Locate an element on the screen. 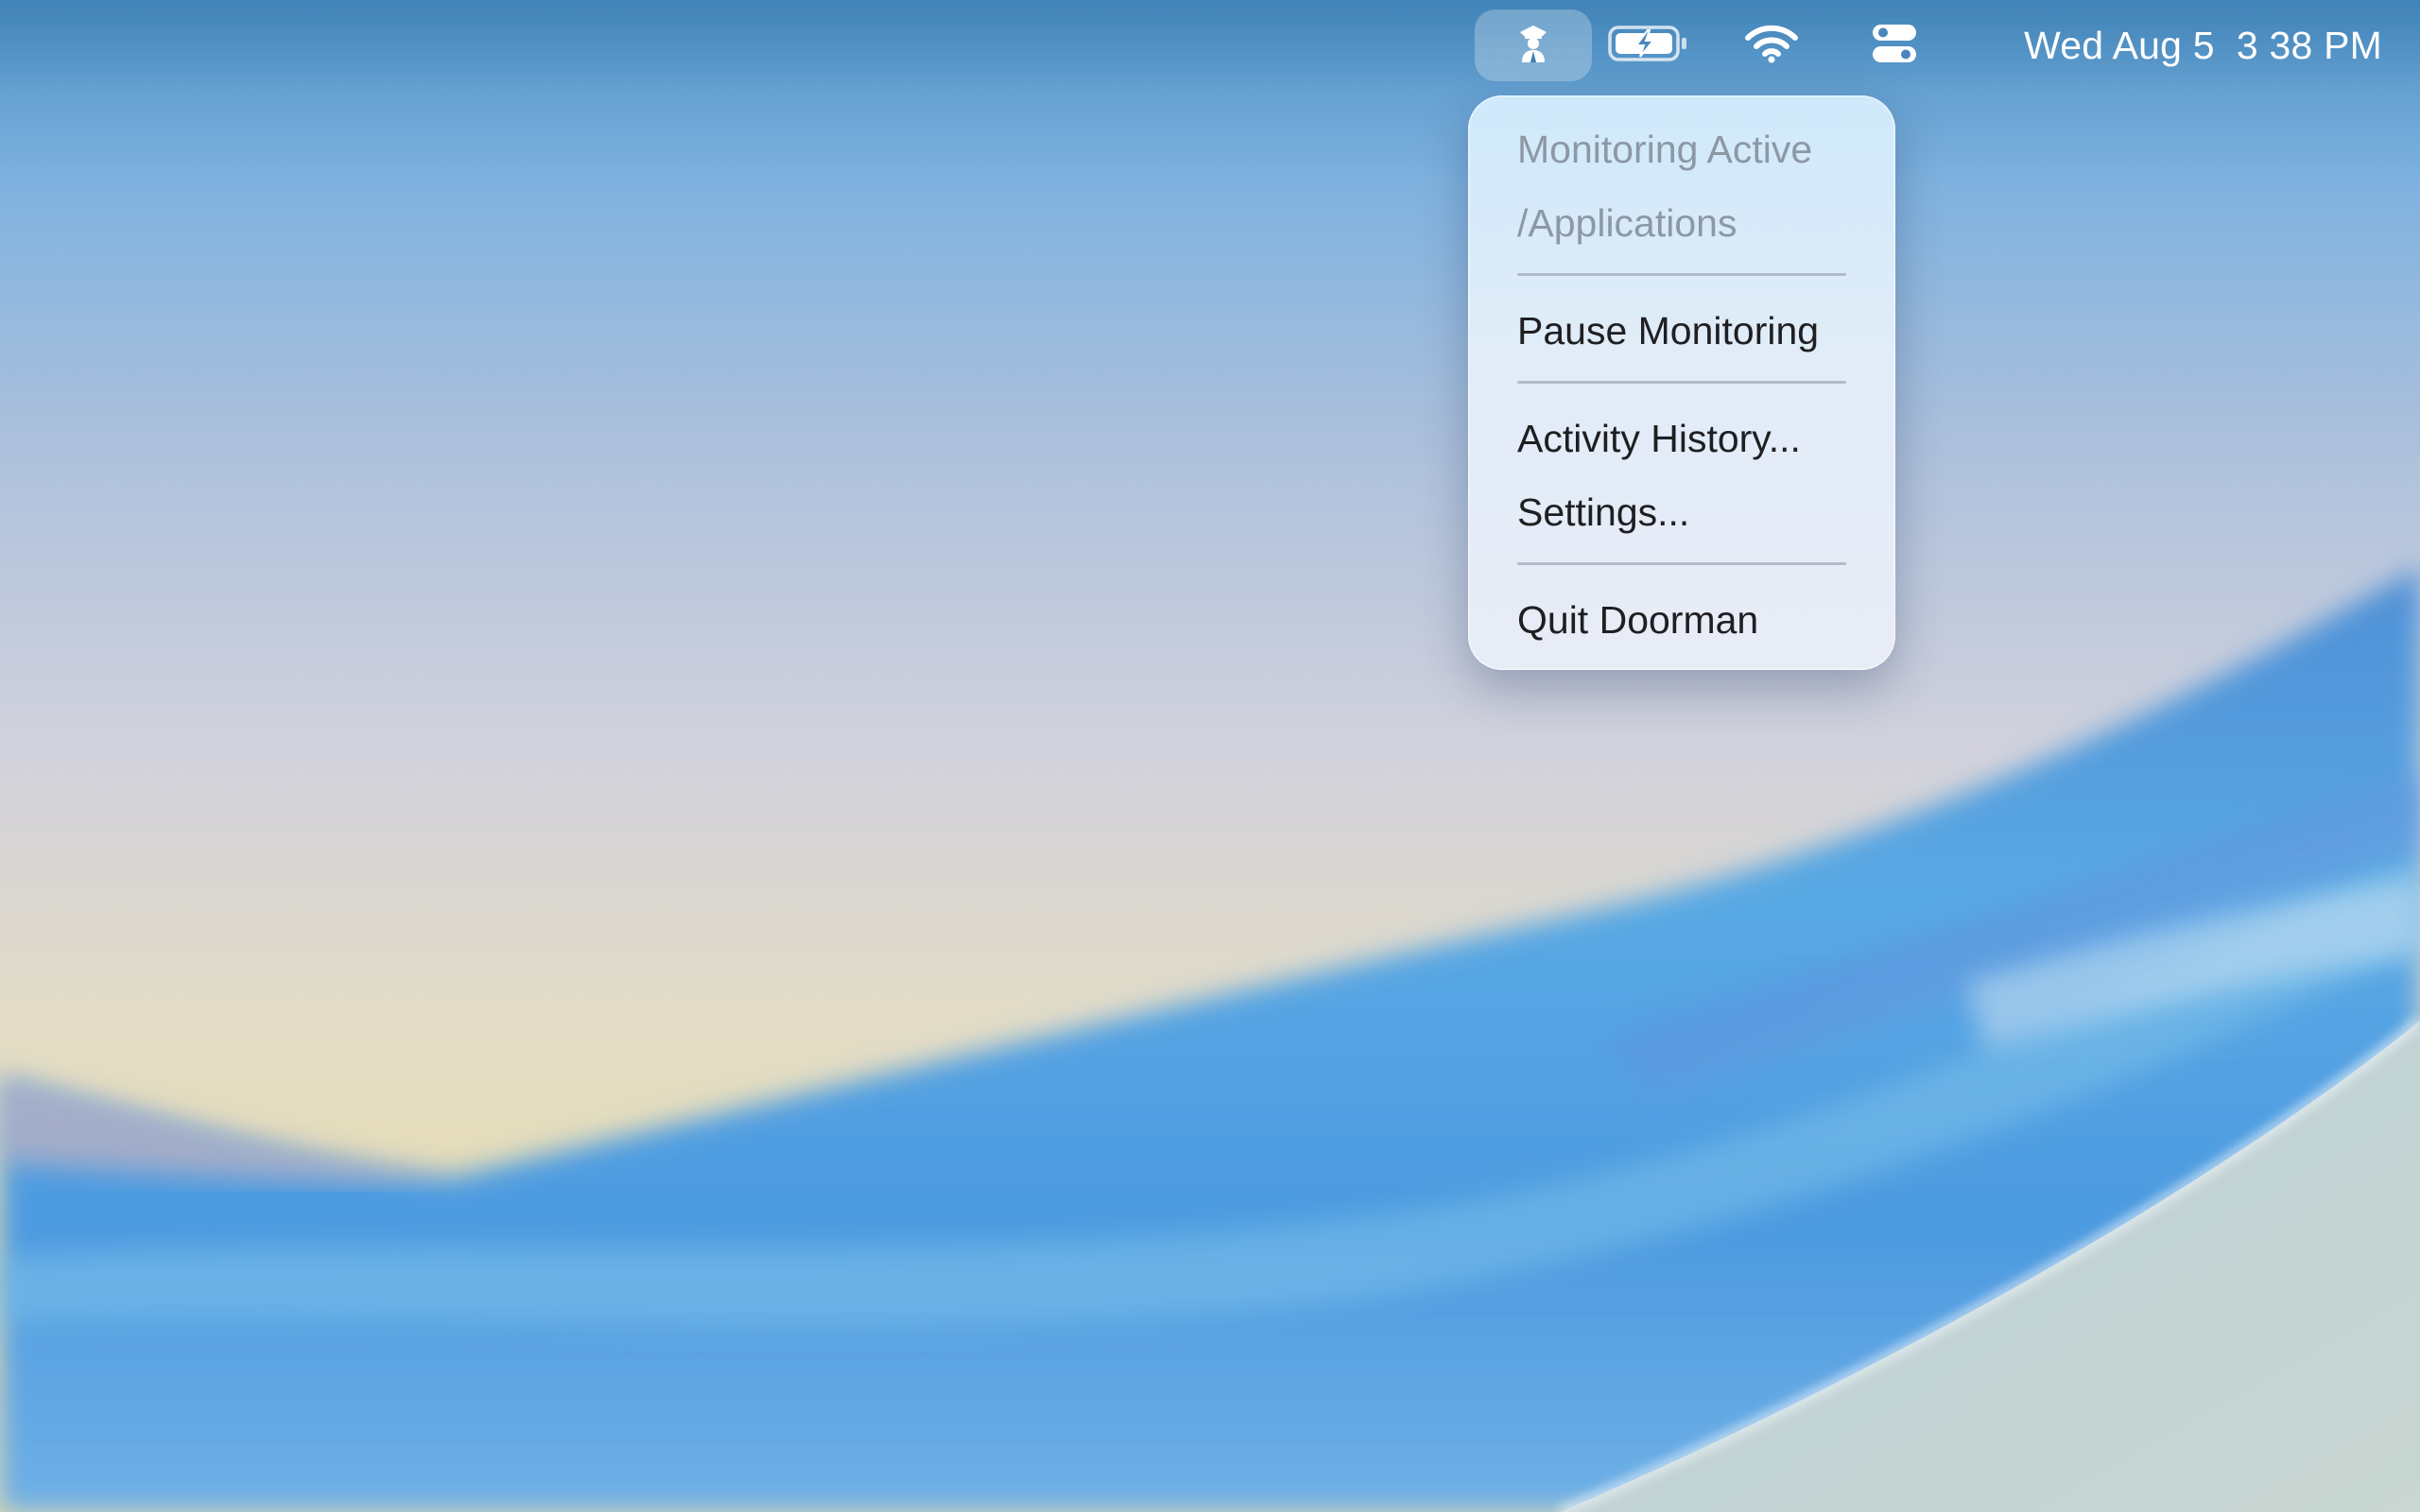 This screenshot has width=2420, height=1512. path-label: /Applications is located at coordinates (1627, 222).